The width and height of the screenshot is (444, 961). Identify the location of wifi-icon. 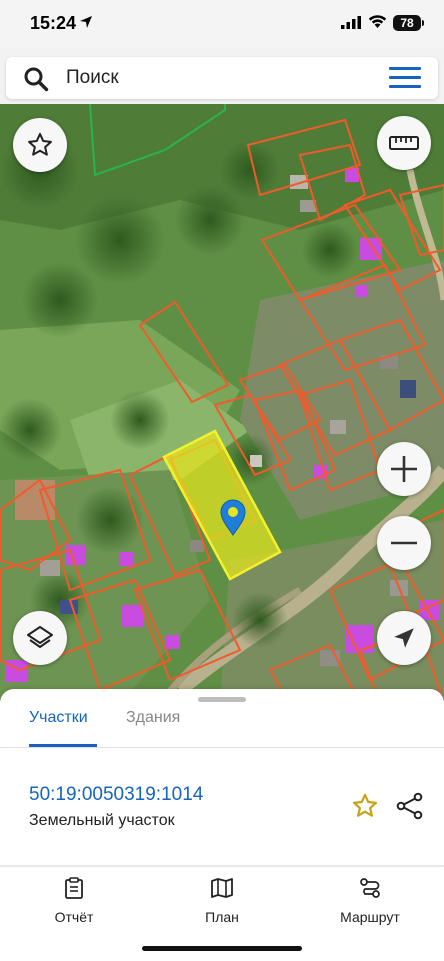
(377, 21).